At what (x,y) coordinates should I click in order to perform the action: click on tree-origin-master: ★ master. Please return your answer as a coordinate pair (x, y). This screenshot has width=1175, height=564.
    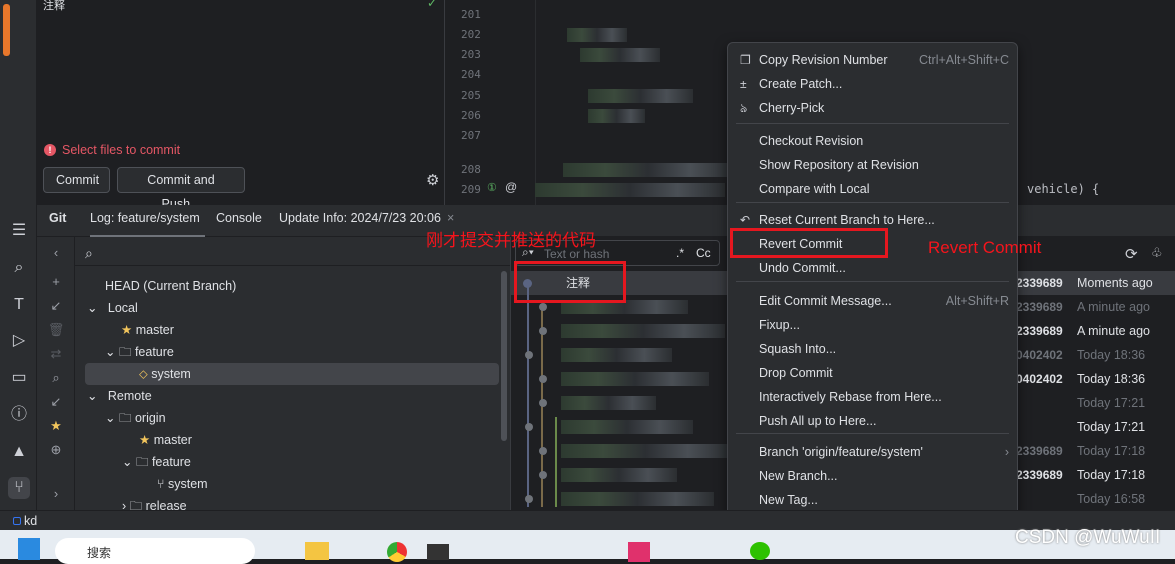
    Looking at the image, I should click on (165, 440).